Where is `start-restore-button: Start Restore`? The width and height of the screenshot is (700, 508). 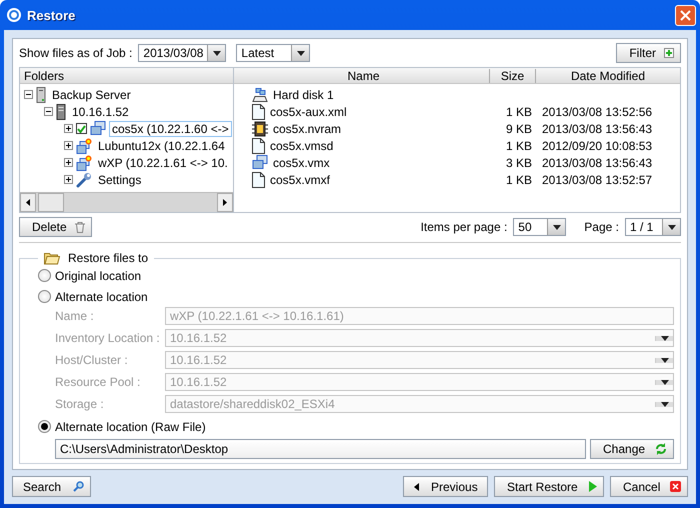 start-restore-button: Start Restore is located at coordinates (549, 486).